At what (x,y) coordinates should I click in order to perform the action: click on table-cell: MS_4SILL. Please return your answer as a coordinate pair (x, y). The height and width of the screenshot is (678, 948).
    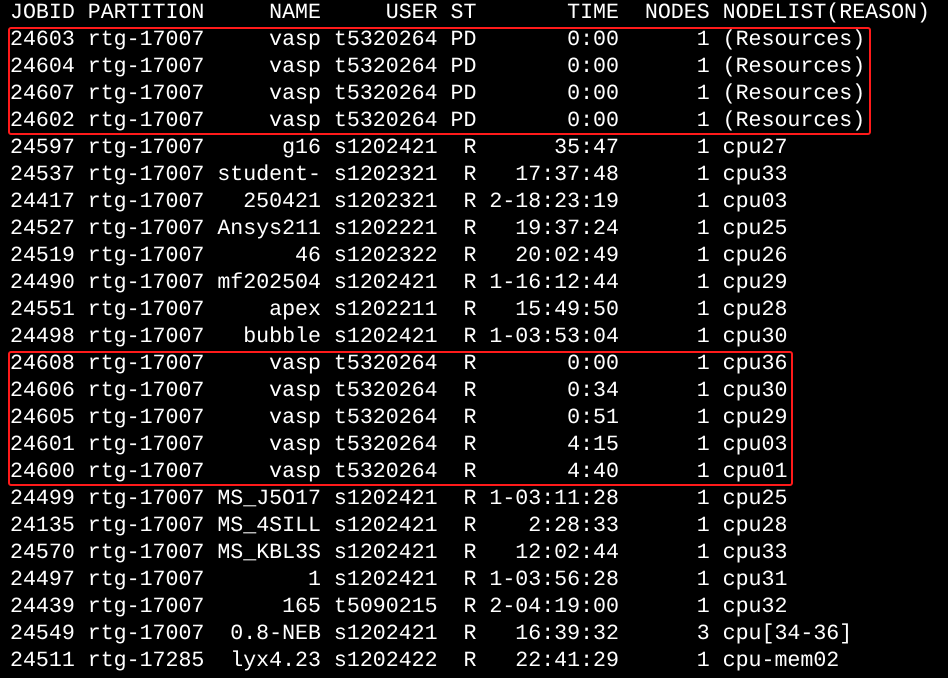
    Looking at the image, I should click on (269, 526).